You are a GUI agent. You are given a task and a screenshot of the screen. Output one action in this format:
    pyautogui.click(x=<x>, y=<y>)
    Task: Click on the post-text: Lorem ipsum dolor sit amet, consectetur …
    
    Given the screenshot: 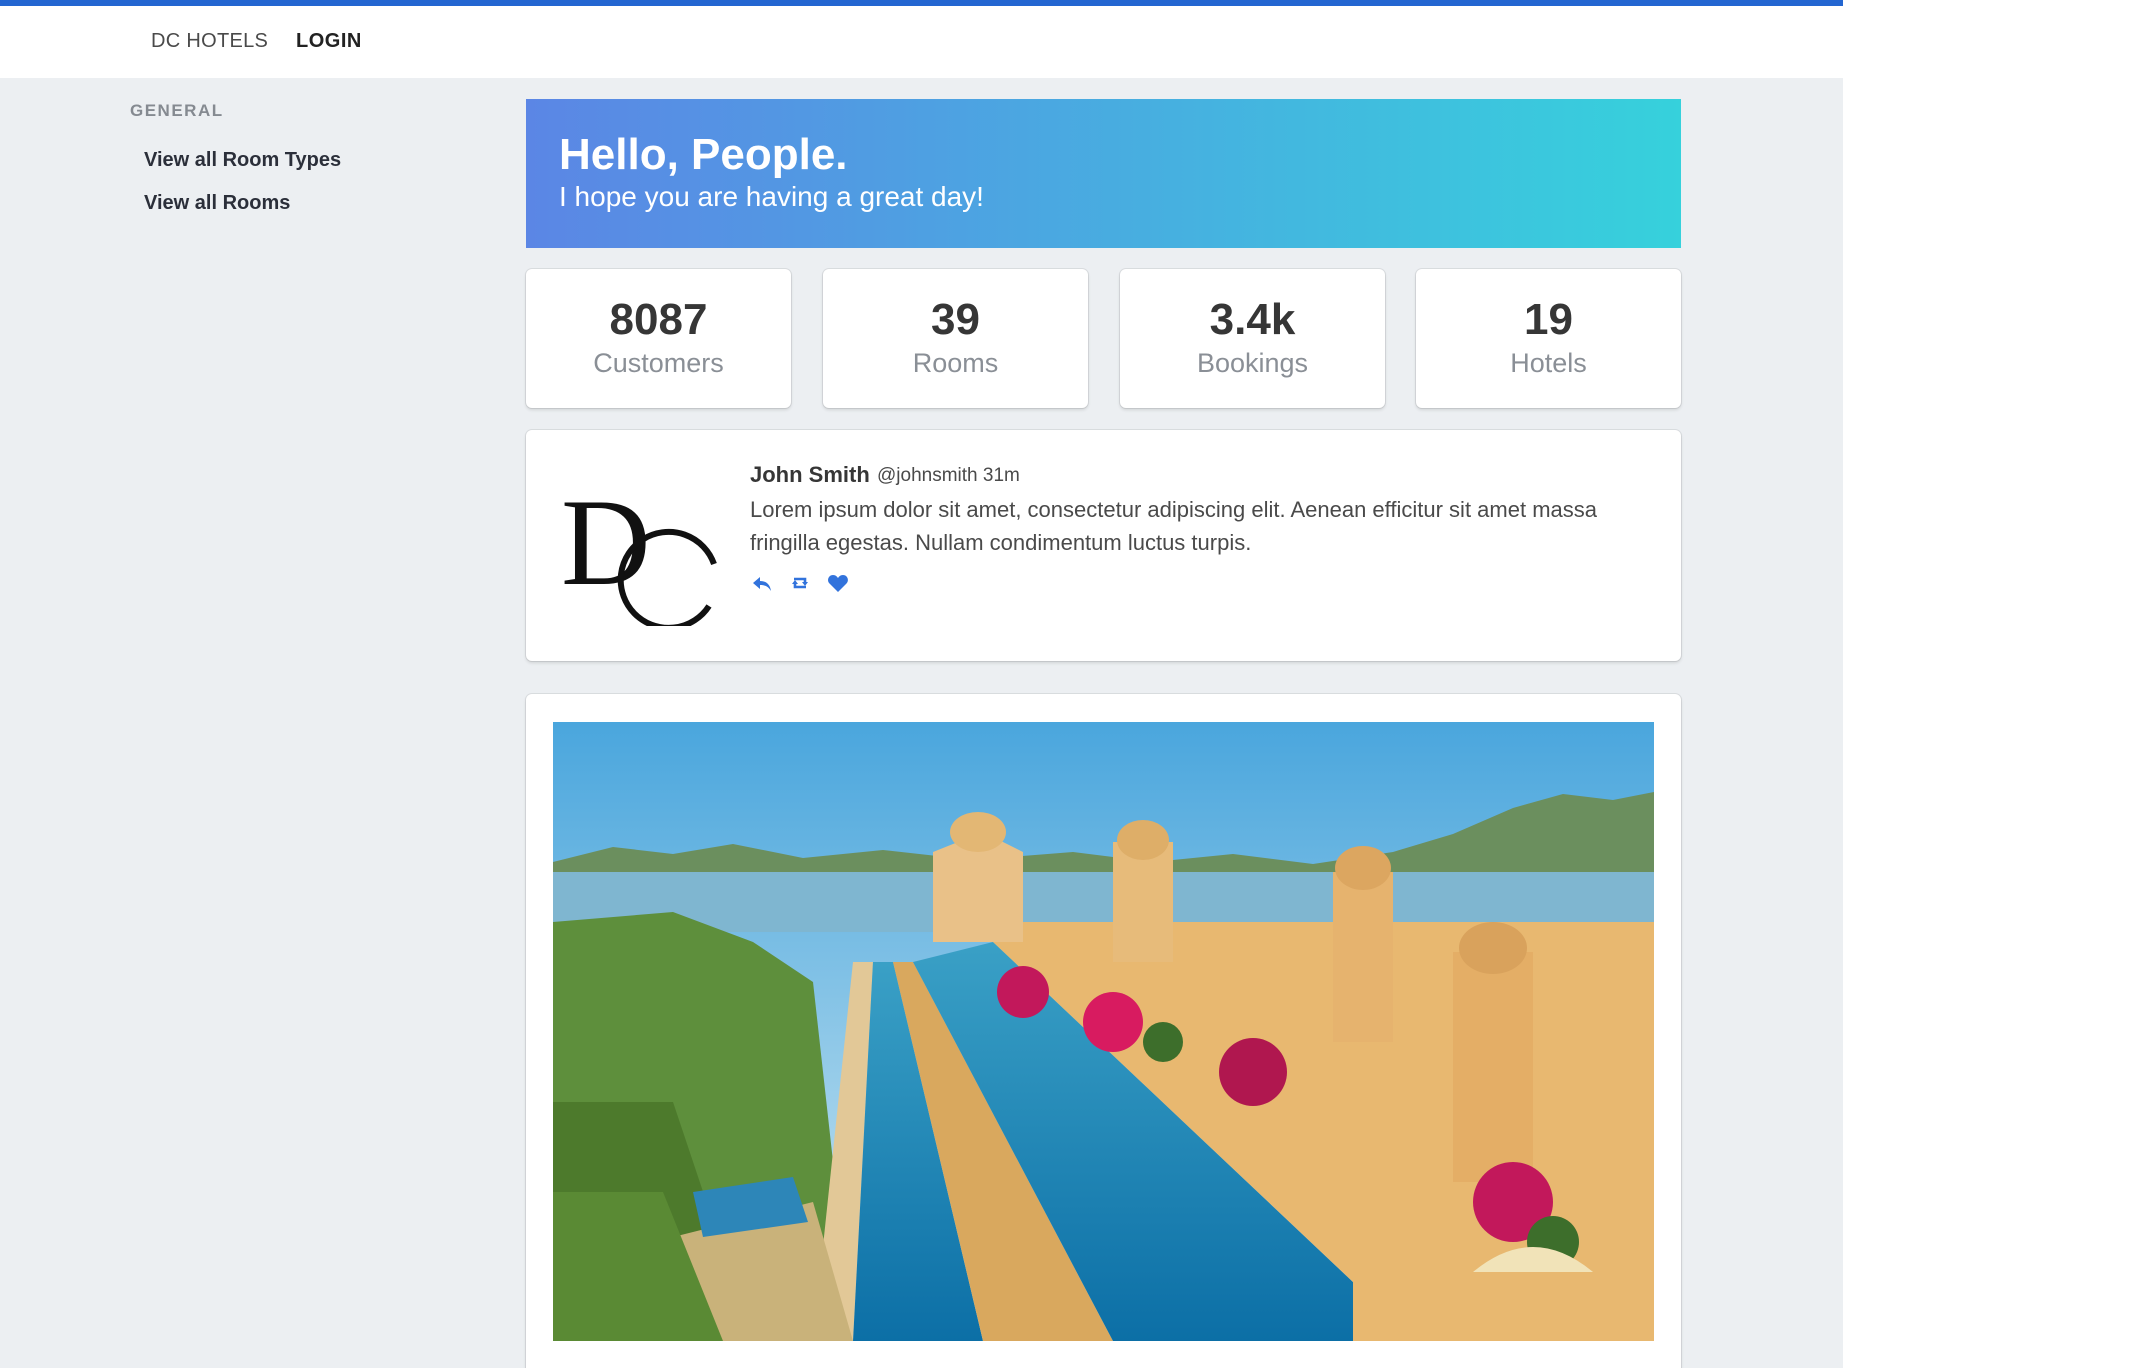 What is the action you would take?
    pyautogui.click(x=1173, y=526)
    